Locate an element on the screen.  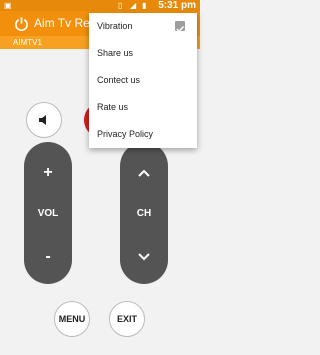
menu-item-label: Vibration is located at coordinates (115, 26).